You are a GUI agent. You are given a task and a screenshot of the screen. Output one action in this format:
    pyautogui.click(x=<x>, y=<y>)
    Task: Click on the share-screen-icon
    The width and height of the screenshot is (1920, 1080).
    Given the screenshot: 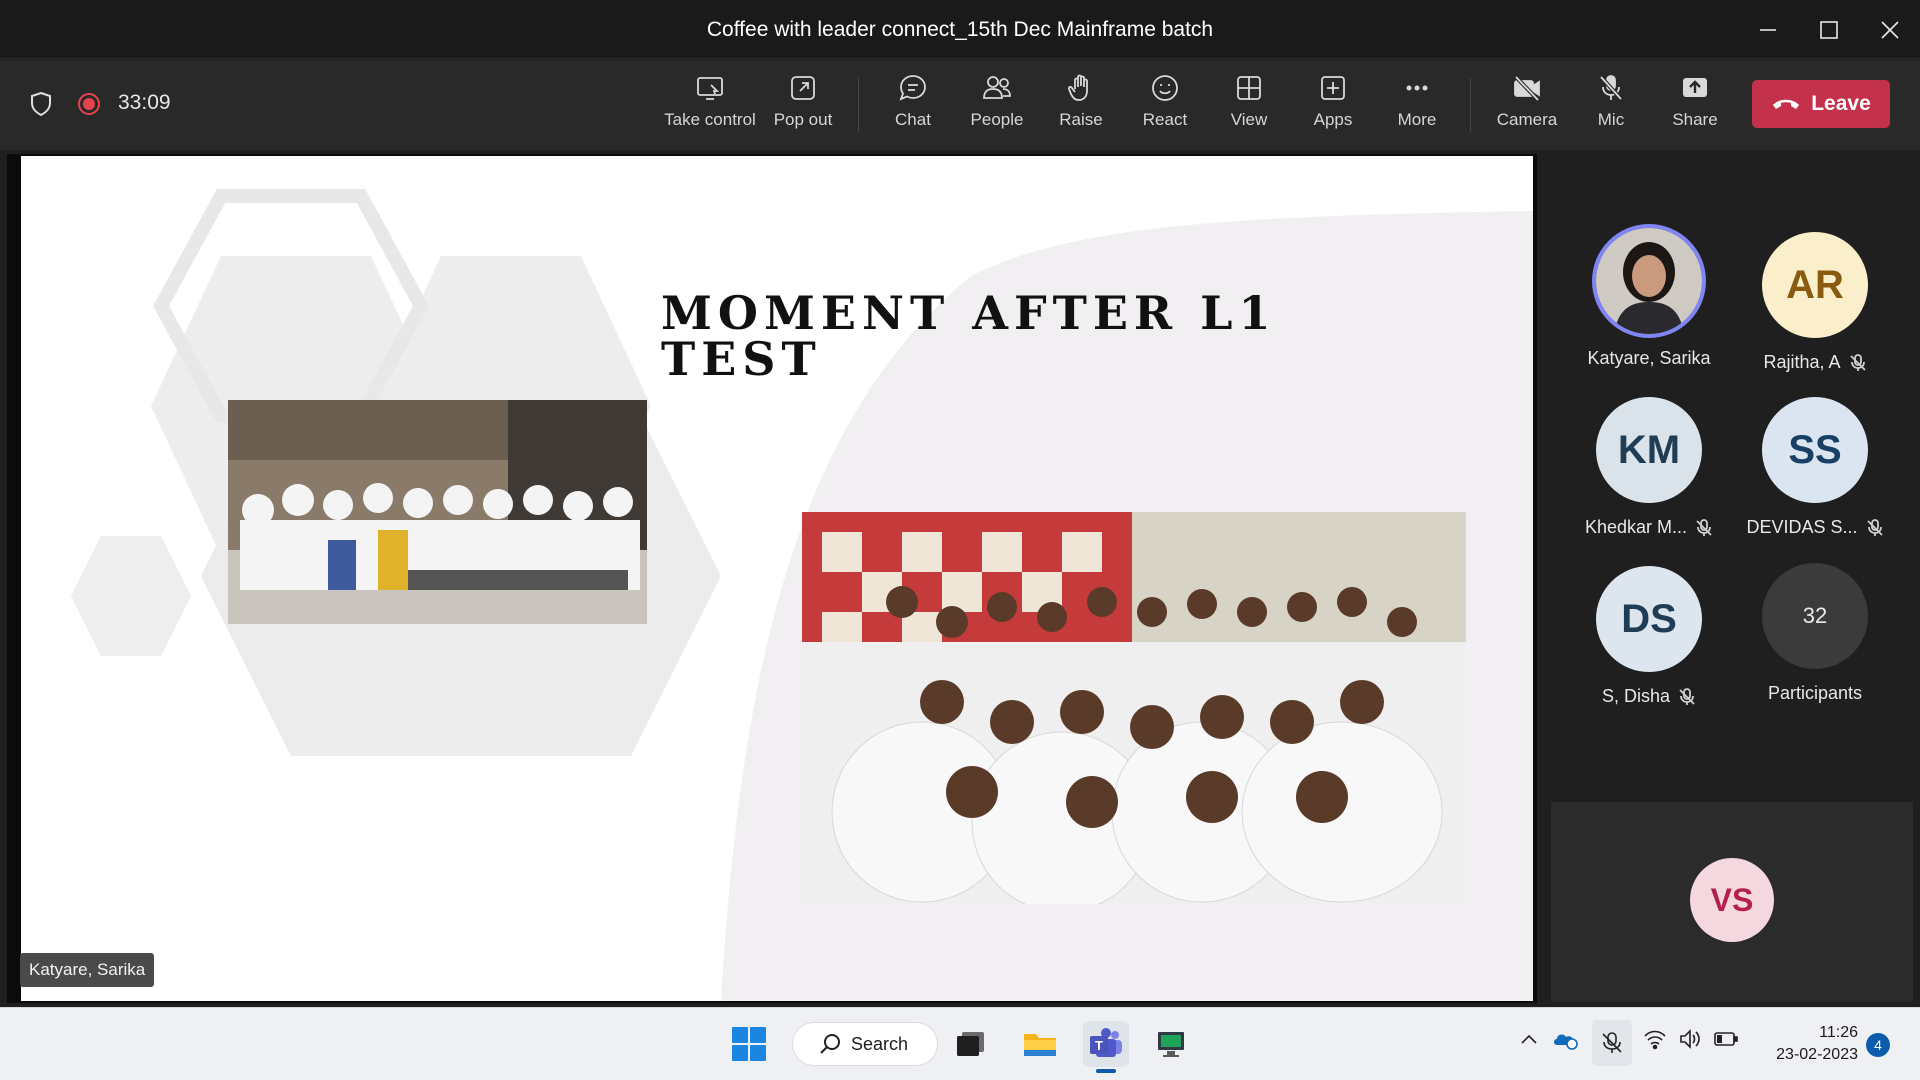 What is the action you would take?
    pyautogui.click(x=1695, y=87)
    